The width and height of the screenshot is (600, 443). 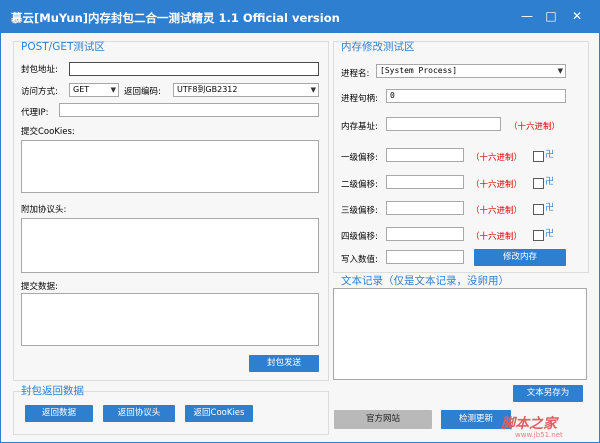 What do you see at coordinates (548, 393) in the screenshot?
I see `save-text-button: 文本另存为` at bounding box center [548, 393].